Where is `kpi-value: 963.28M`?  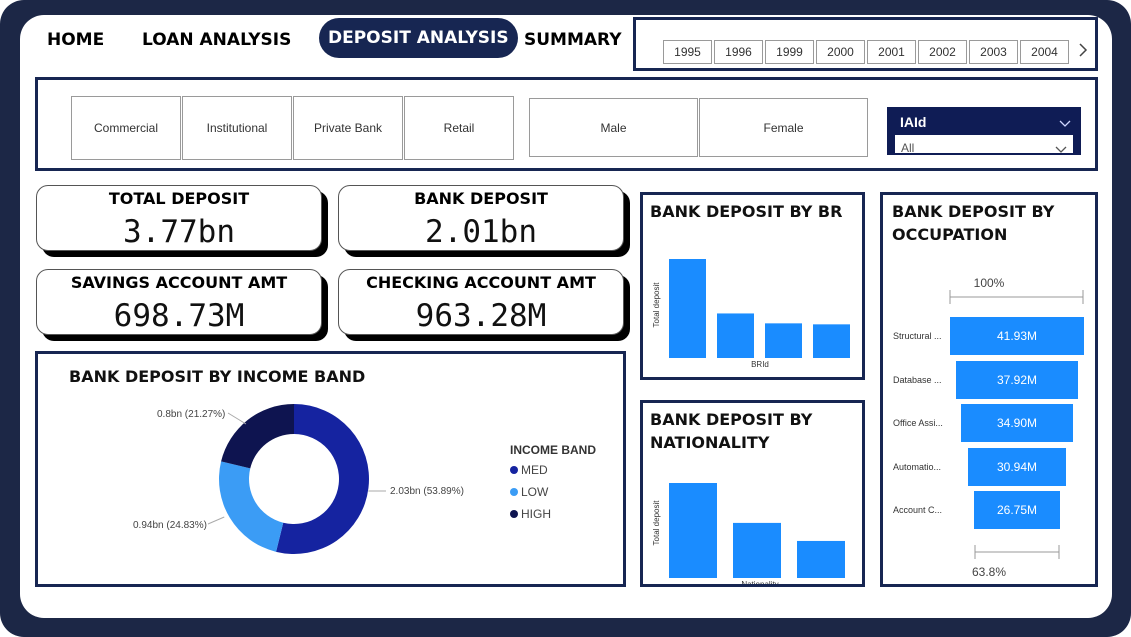
kpi-value: 963.28M is located at coordinates (481, 316).